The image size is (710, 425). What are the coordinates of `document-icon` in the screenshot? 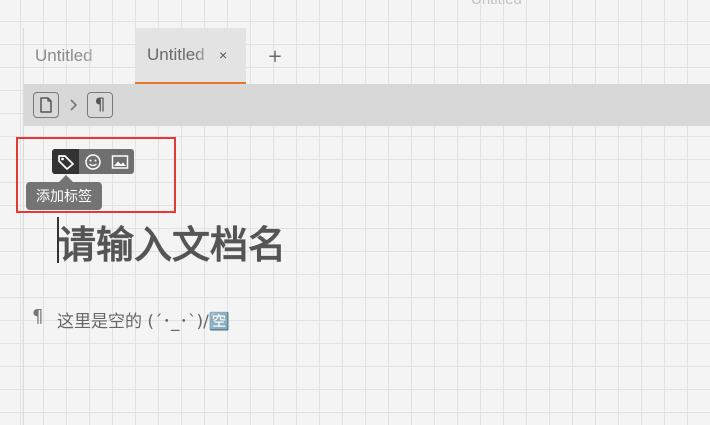 It's located at (46, 105).